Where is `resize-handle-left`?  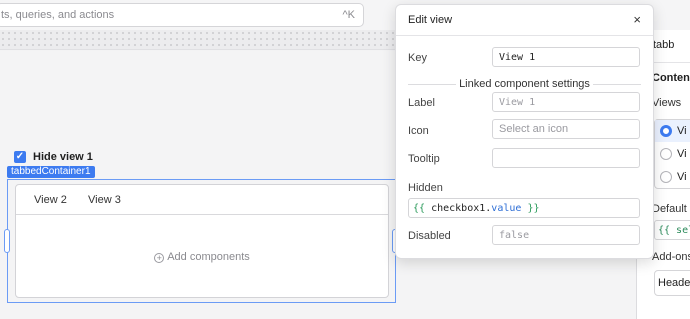
resize-handle-left is located at coordinates (7, 241).